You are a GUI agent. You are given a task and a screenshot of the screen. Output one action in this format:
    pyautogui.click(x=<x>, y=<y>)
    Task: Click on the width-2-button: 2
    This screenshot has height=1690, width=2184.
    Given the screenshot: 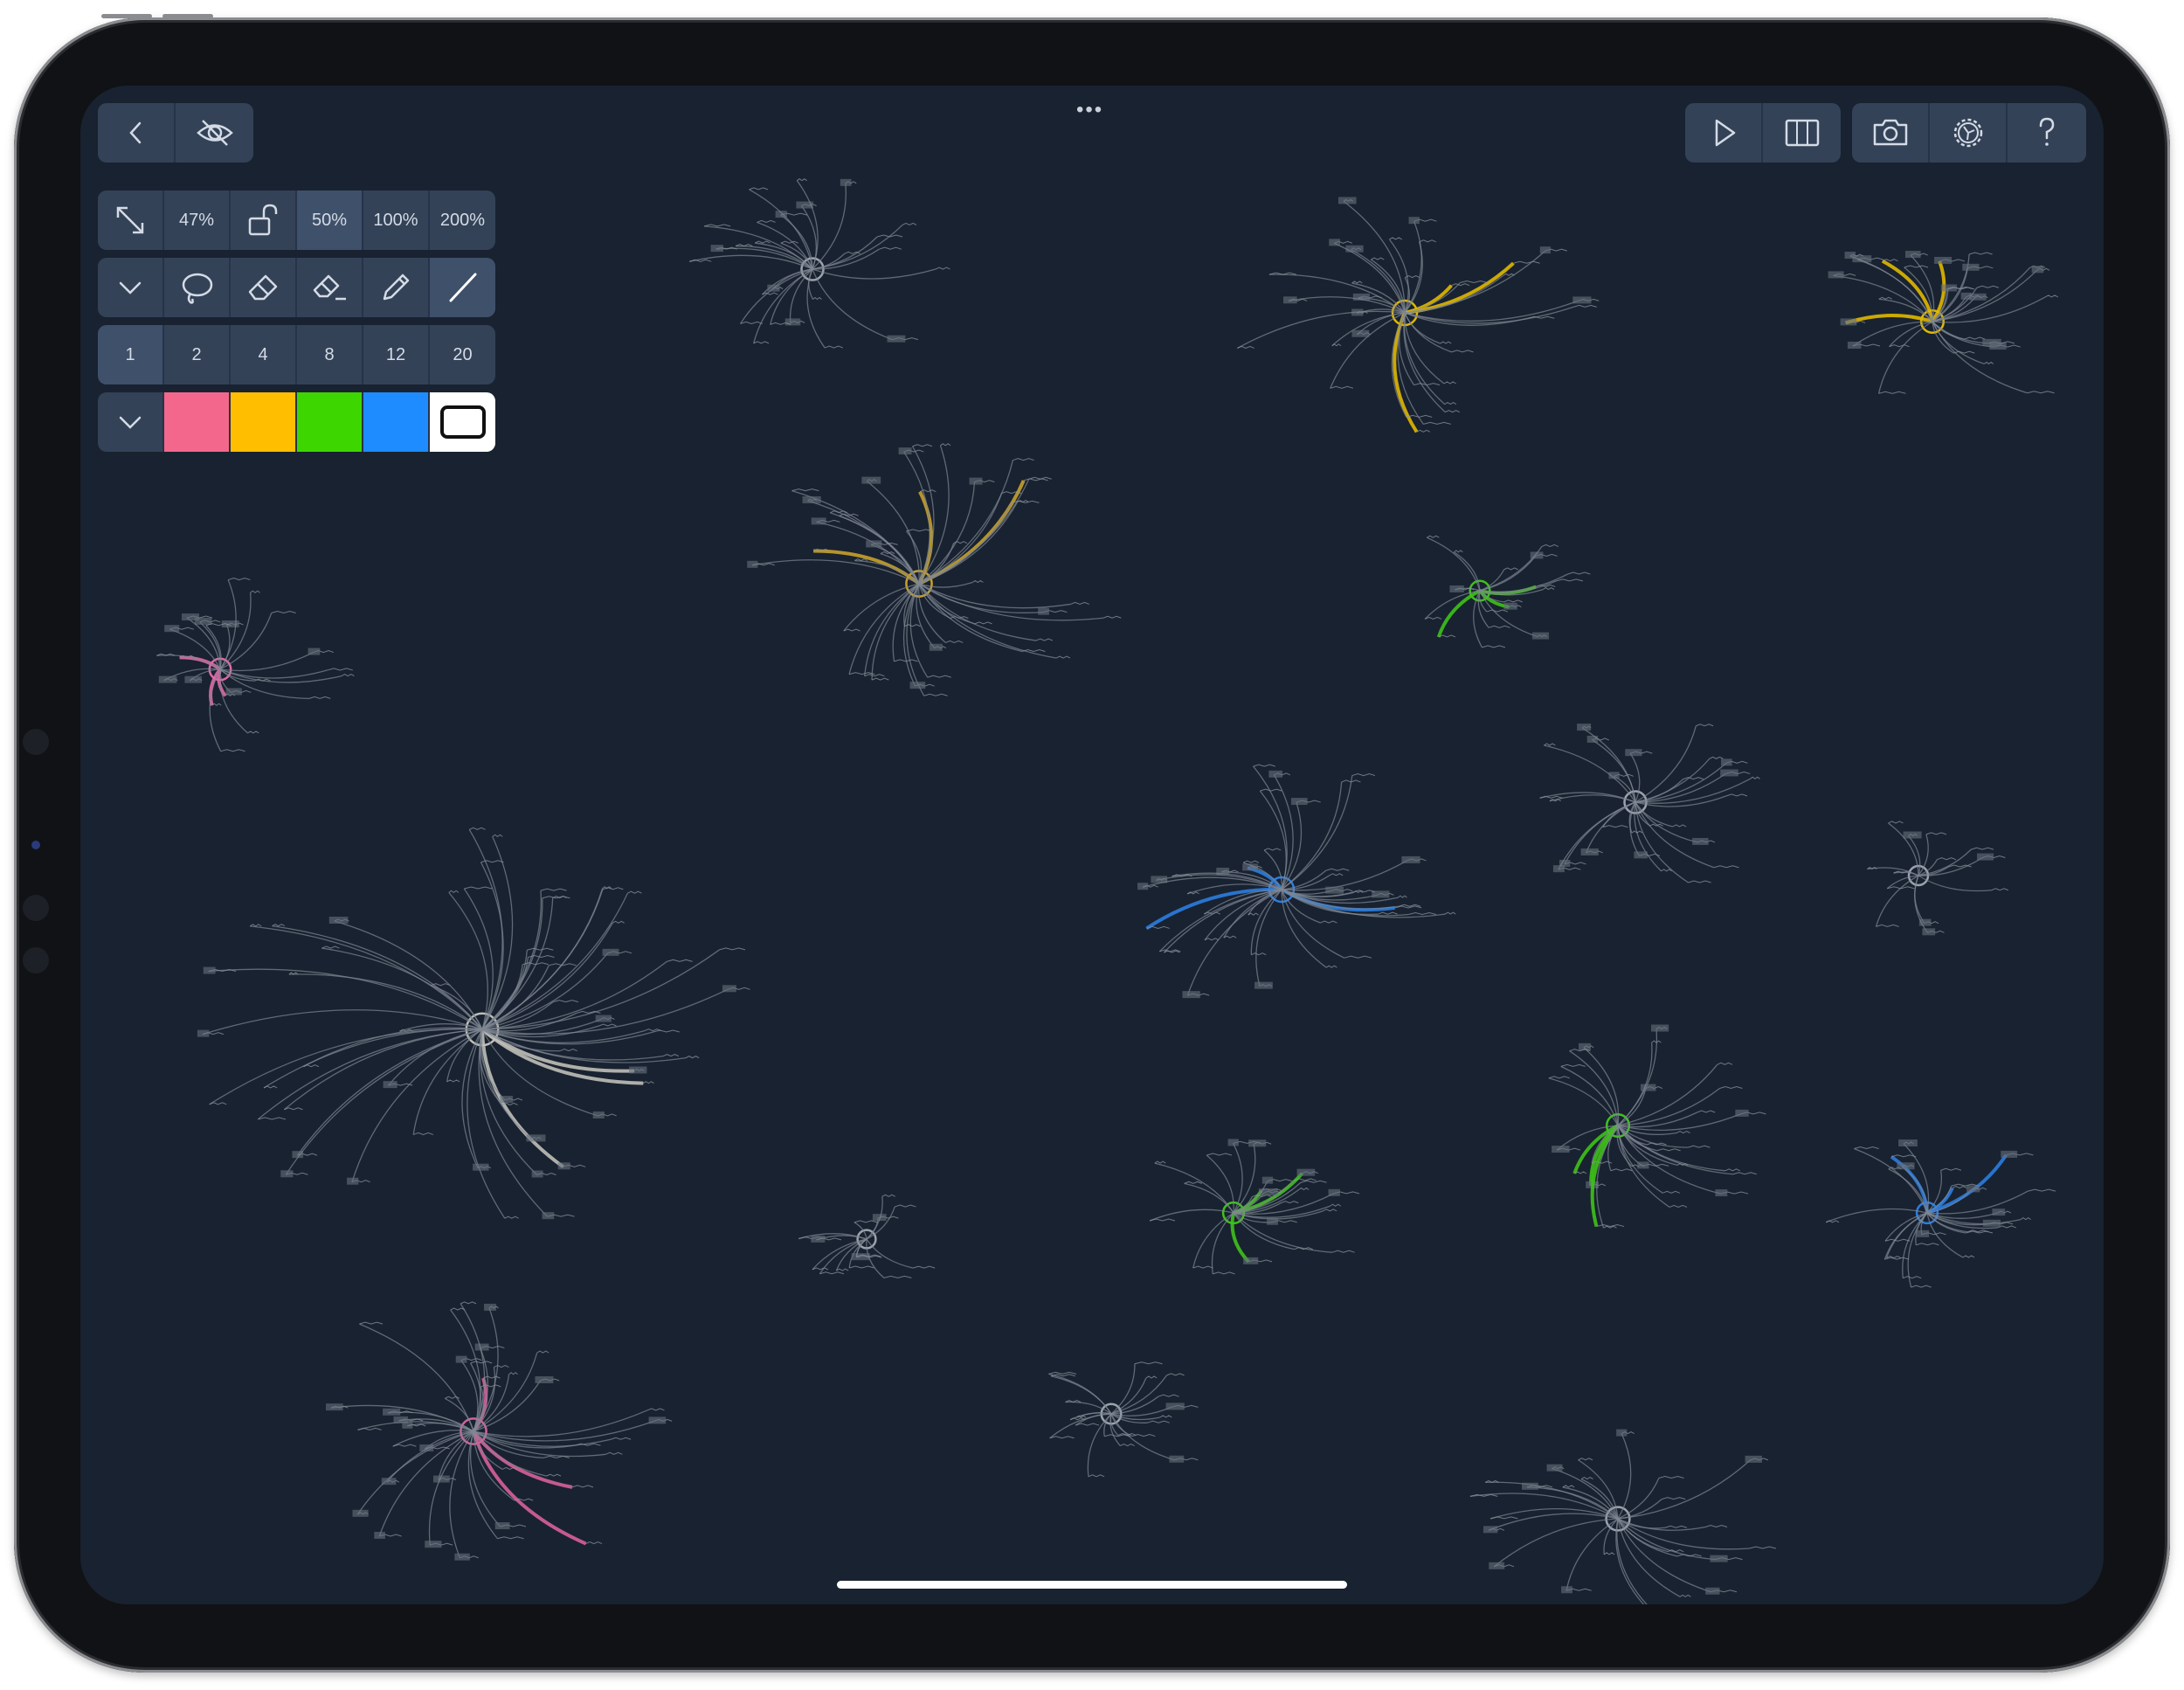 What is the action you would take?
    pyautogui.click(x=197, y=354)
    